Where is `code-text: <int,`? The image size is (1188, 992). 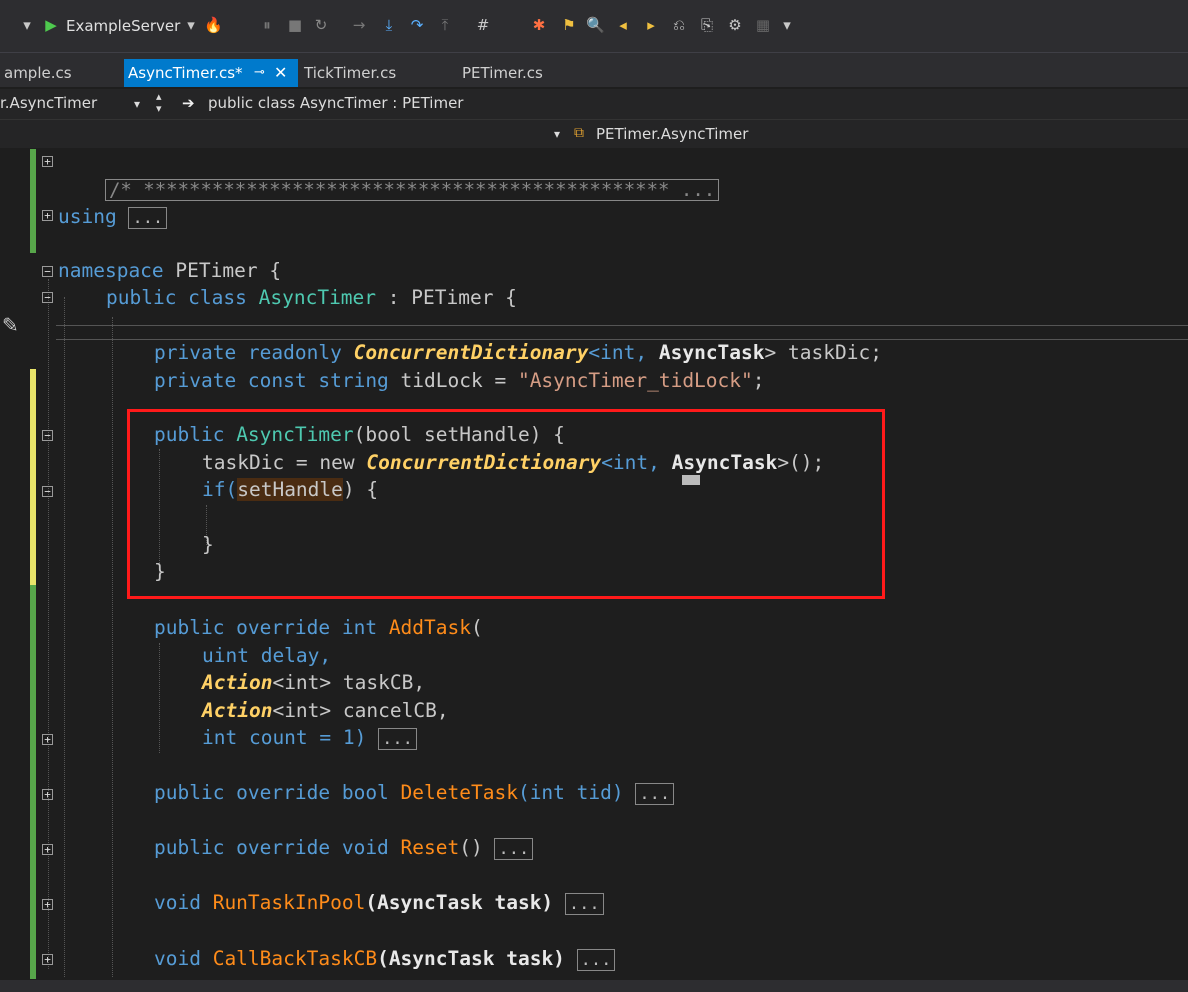
code-text: <int, is located at coordinates (636, 462).